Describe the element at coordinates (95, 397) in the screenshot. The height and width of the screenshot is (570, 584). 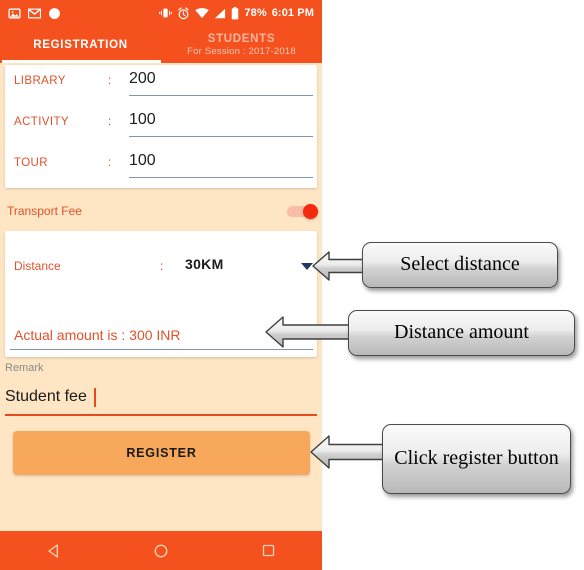
I see `text-cursor` at that location.